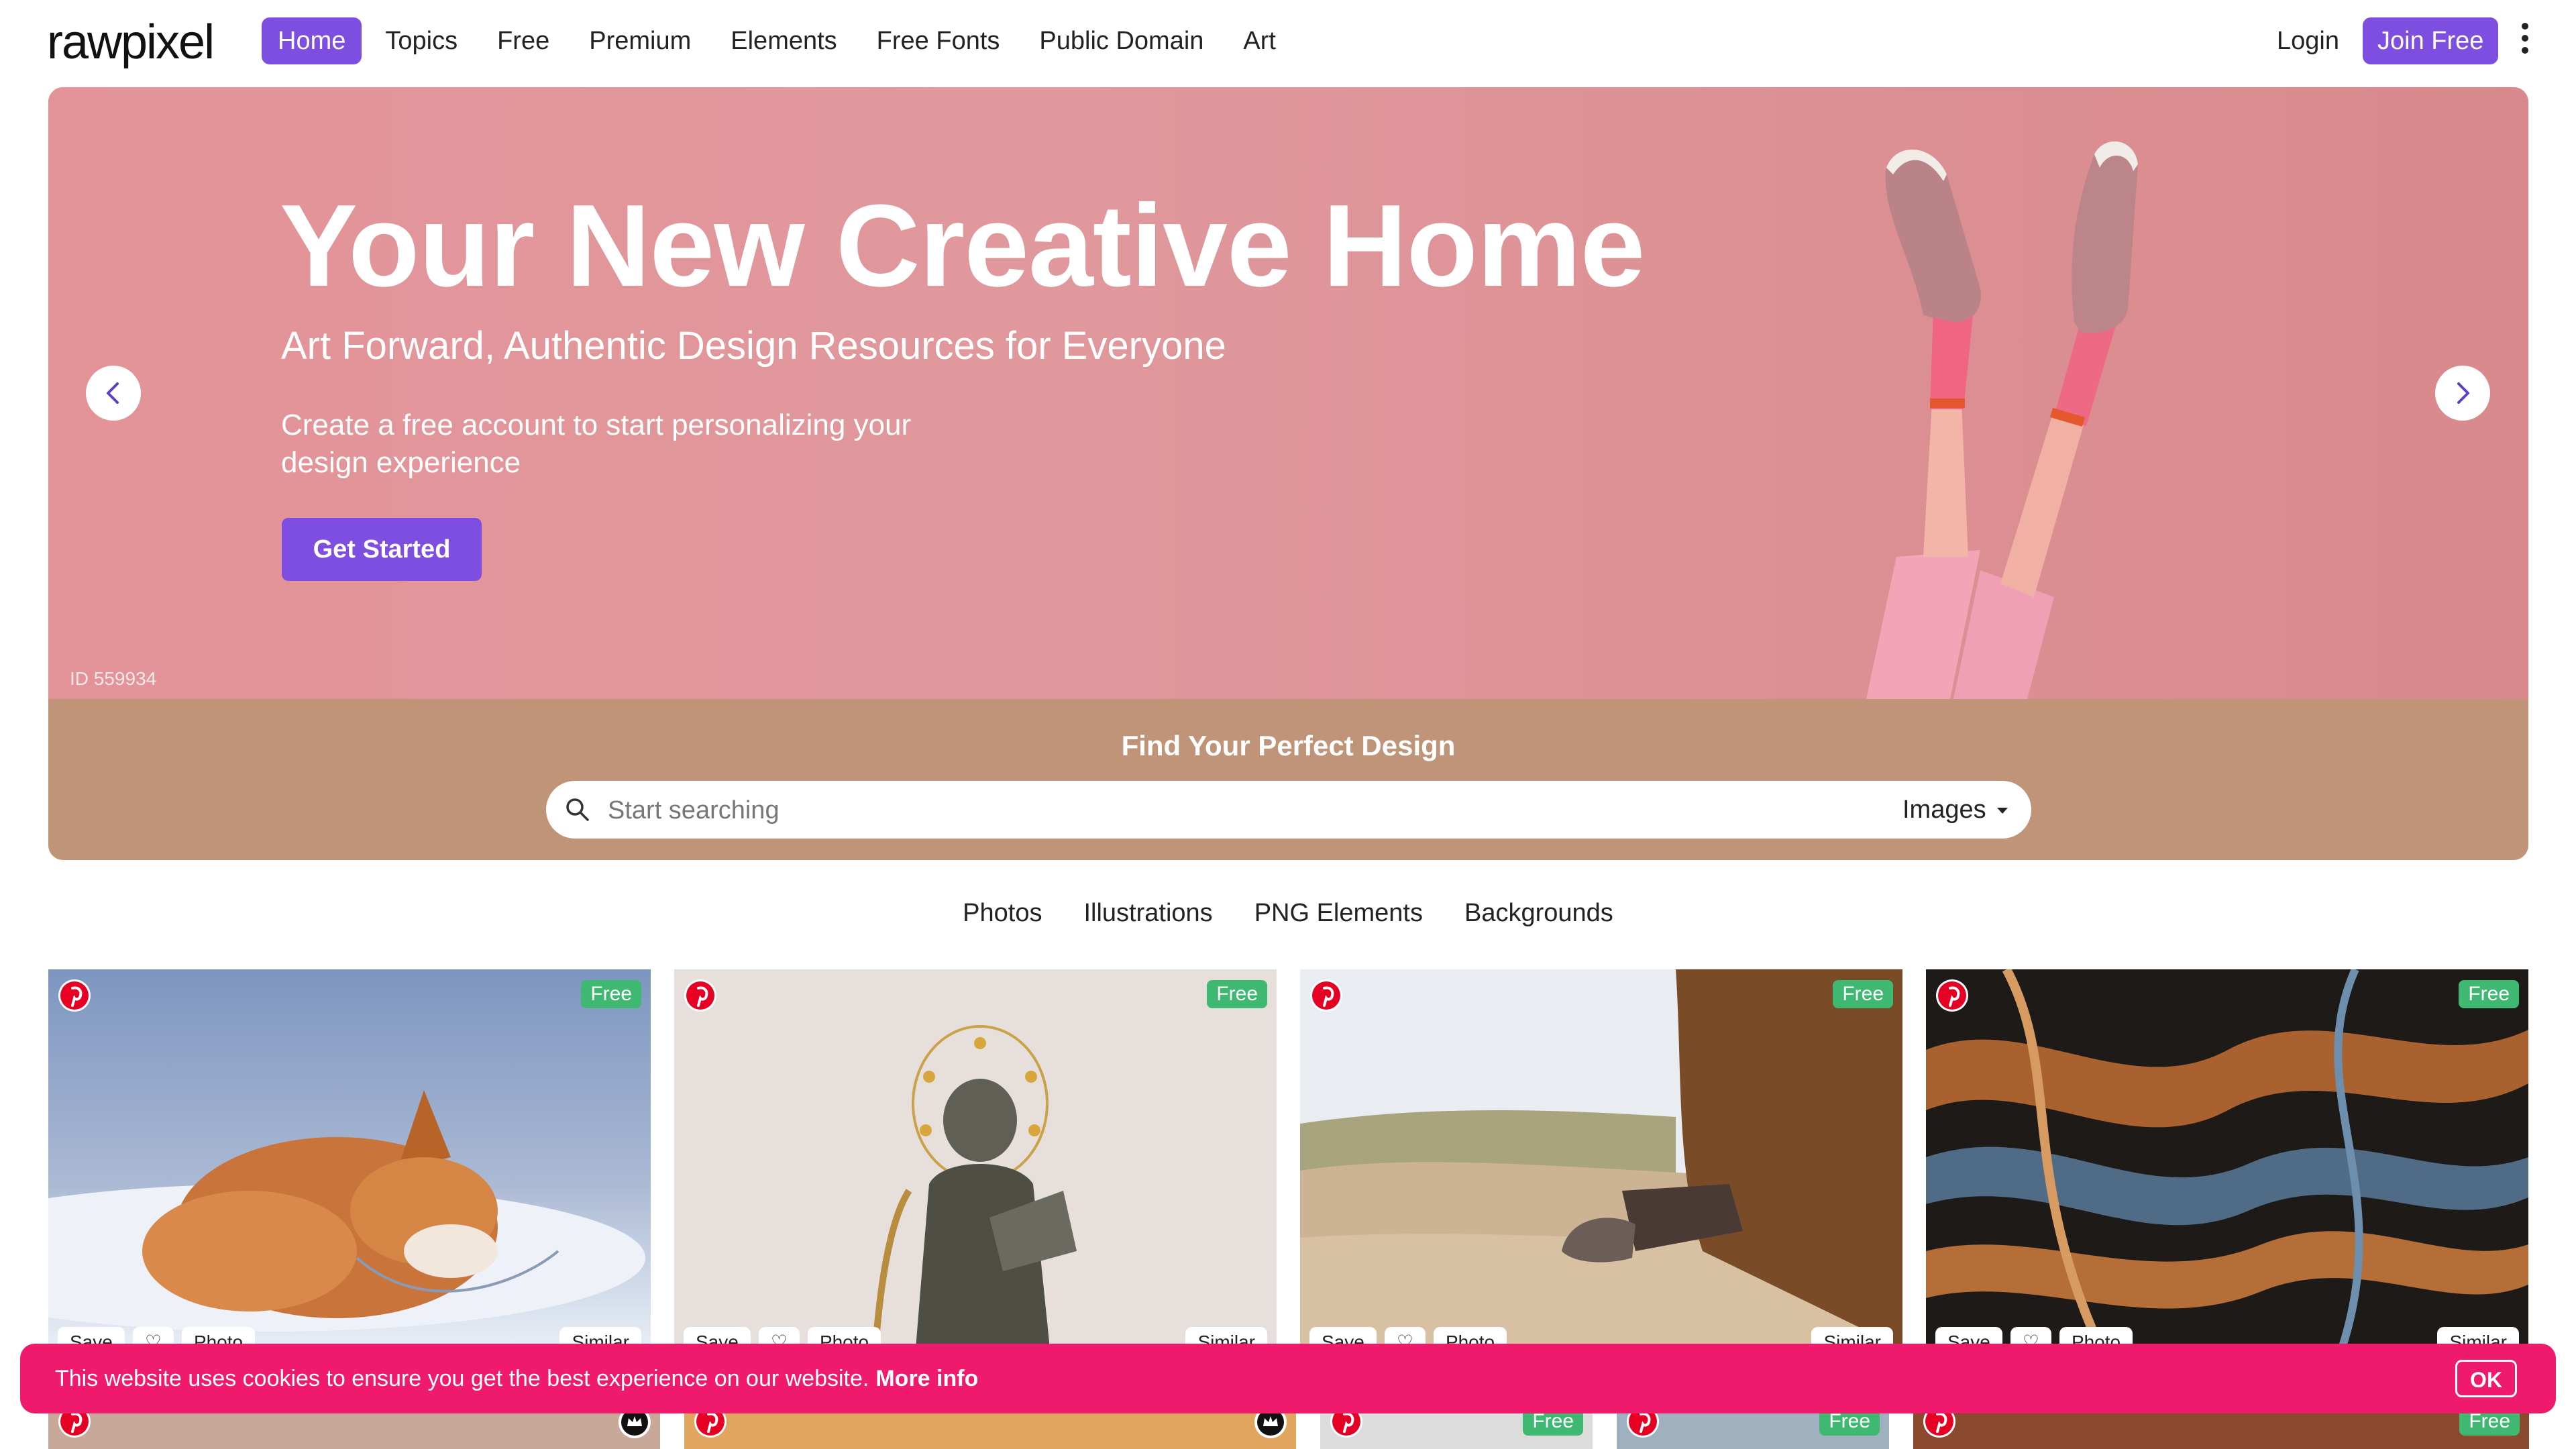 The image size is (2576, 1449). What do you see at coordinates (312, 40) in the screenshot?
I see `nav-home: Home` at bounding box center [312, 40].